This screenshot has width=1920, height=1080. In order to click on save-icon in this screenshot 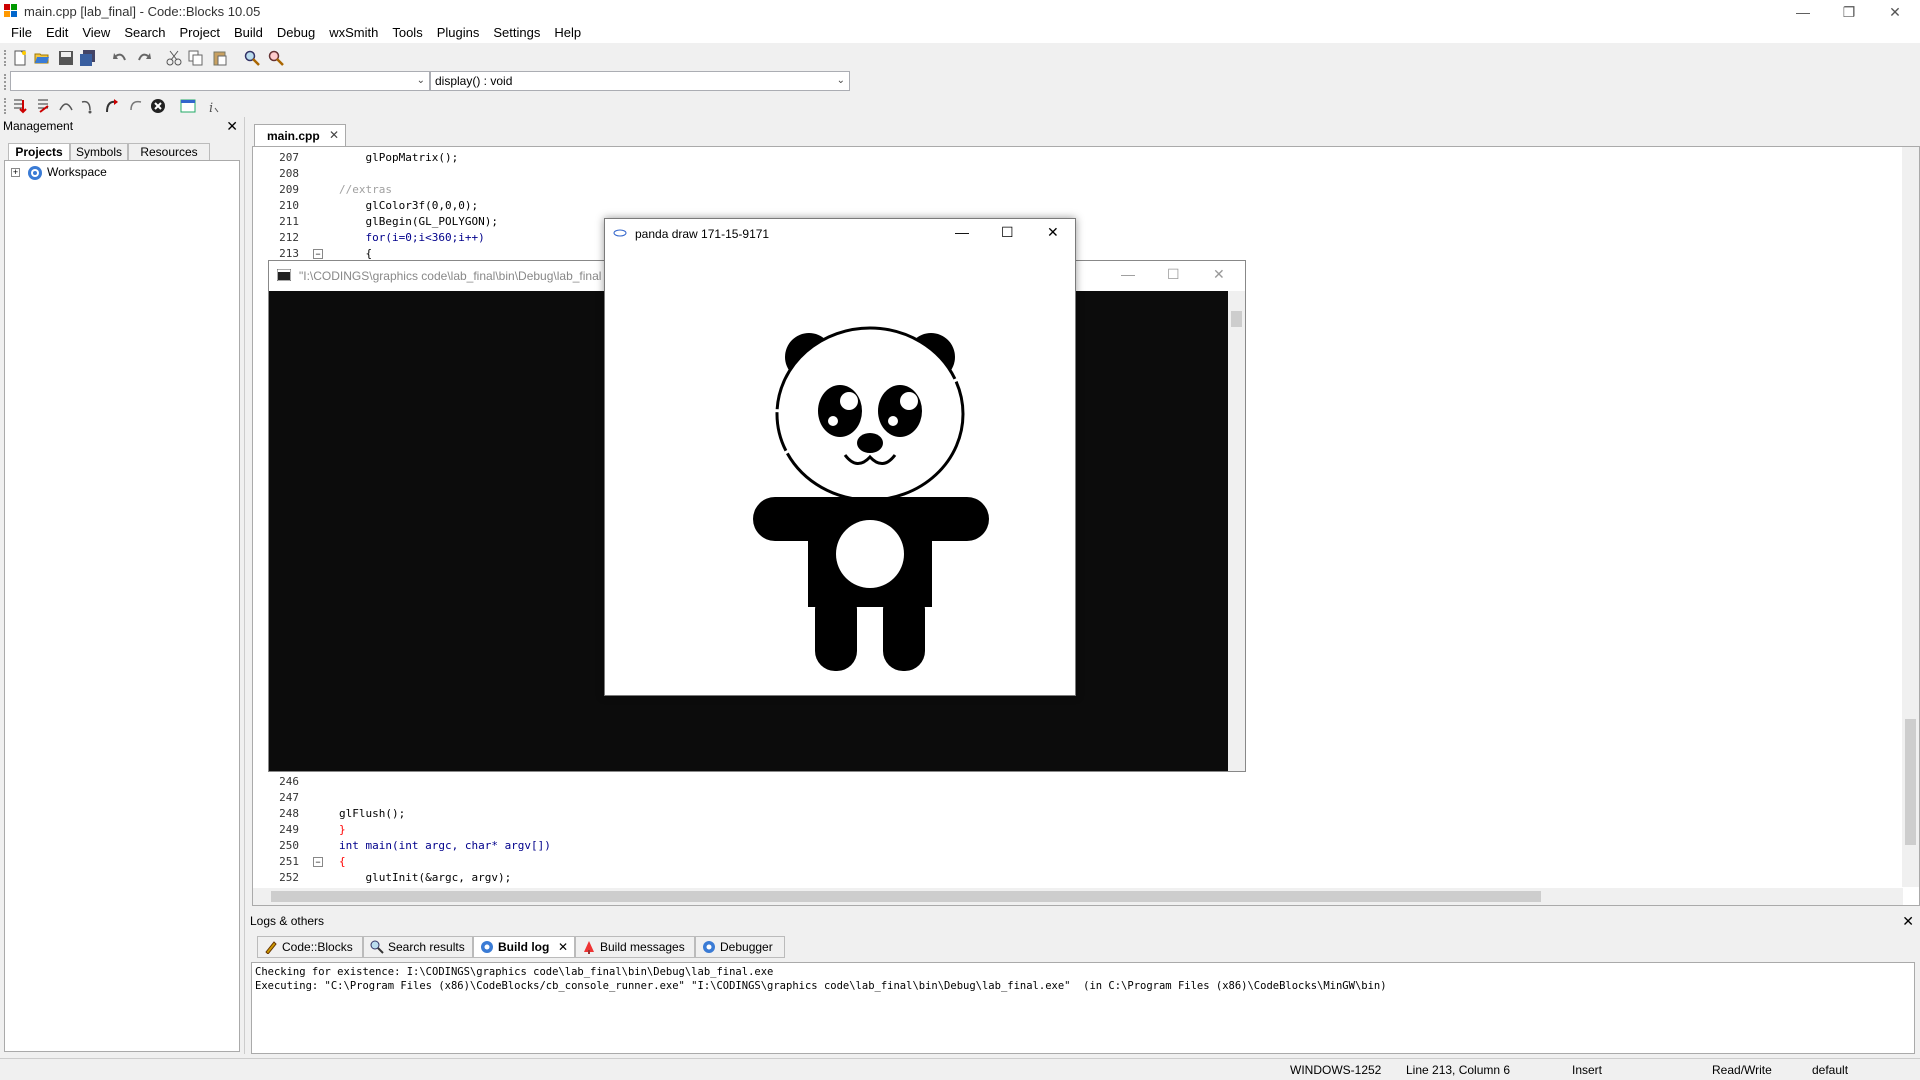, I will do `click(66, 58)`.